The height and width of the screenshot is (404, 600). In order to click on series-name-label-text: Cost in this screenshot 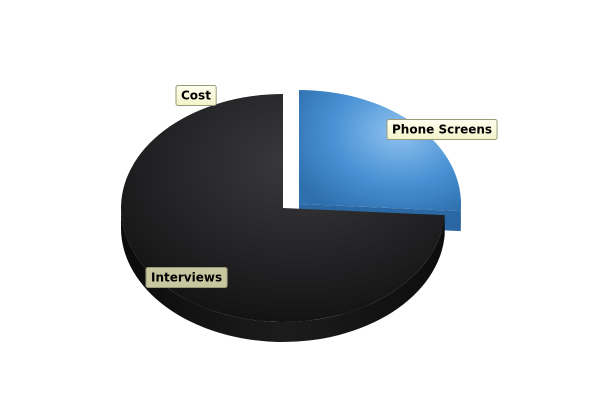, I will do `click(196, 96)`.